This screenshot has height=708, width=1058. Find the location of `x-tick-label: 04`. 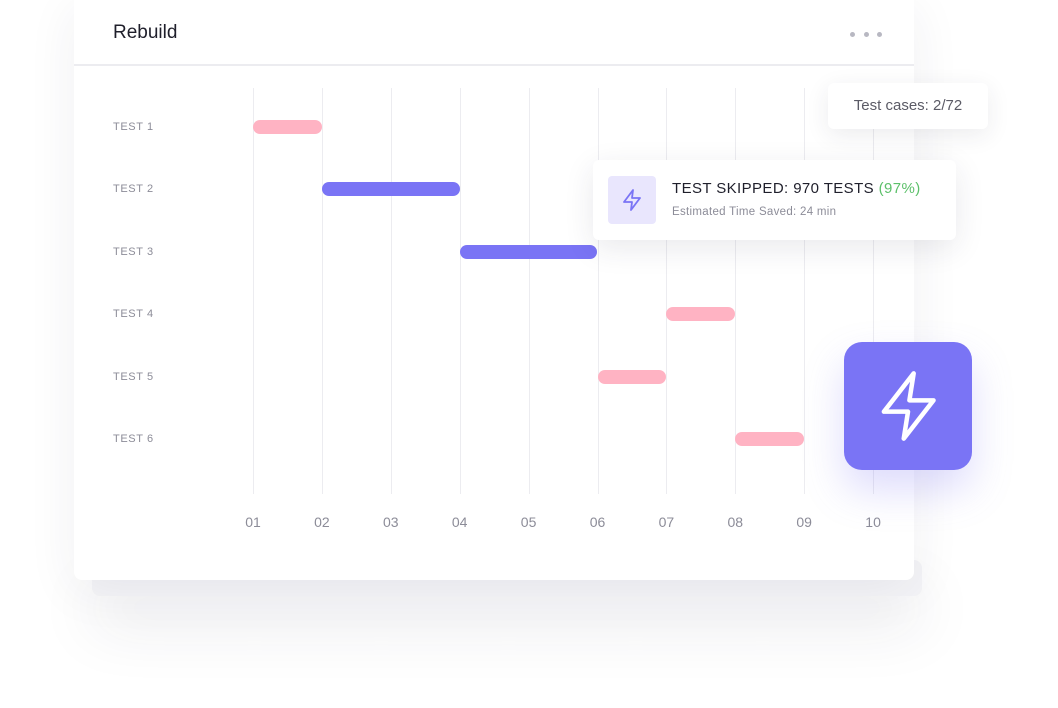

x-tick-label: 04 is located at coordinates (459, 522).